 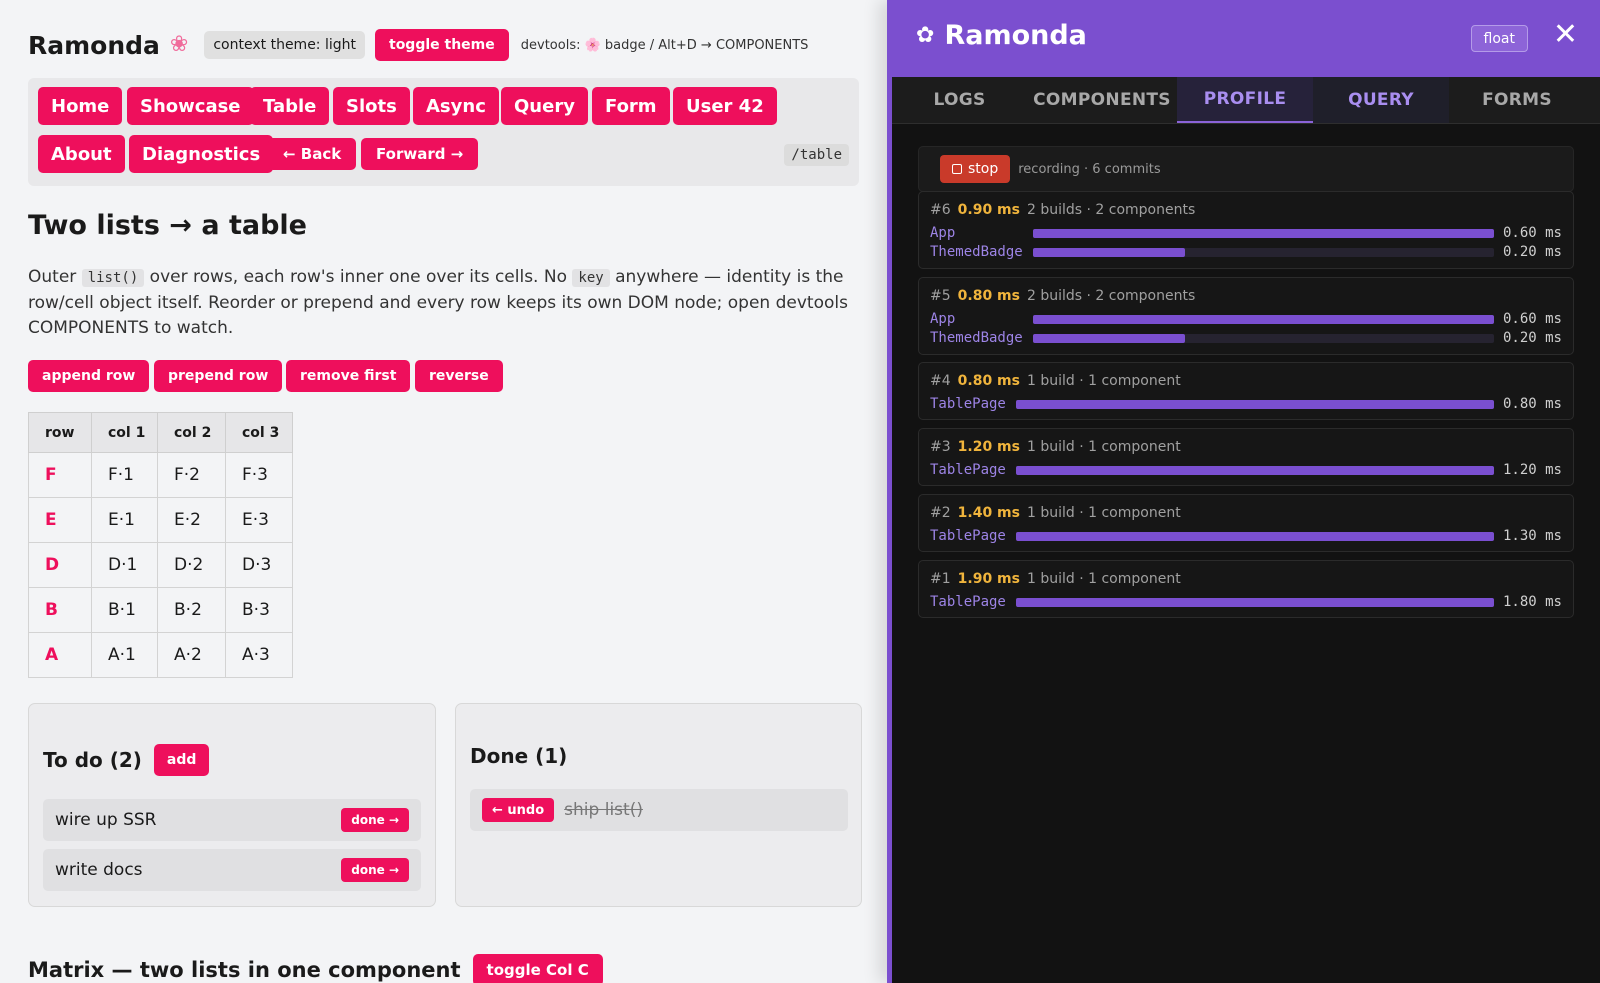 I want to click on component-duration: 1.80 ms, so click(x=1532, y=602).